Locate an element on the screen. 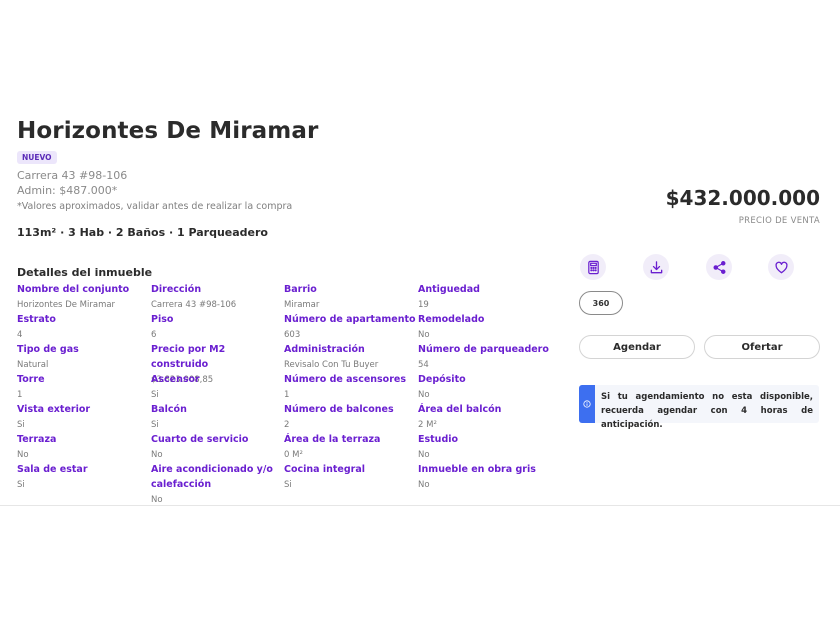 The height and width of the screenshot is (630, 840). detail-item: Barrio Miramar is located at coordinates (351, 297).